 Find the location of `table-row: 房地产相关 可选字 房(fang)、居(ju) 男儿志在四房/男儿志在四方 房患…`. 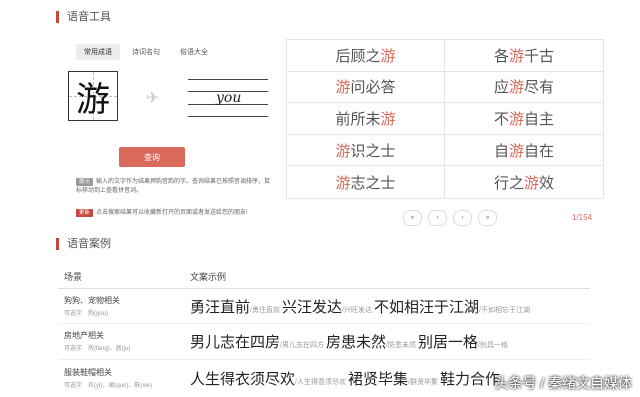

table-row: 房地产相关 可选字 房(fang)、居(ju) 男儿志在四房/男儿志在四方 房患… is located at coordinates (324, 341).